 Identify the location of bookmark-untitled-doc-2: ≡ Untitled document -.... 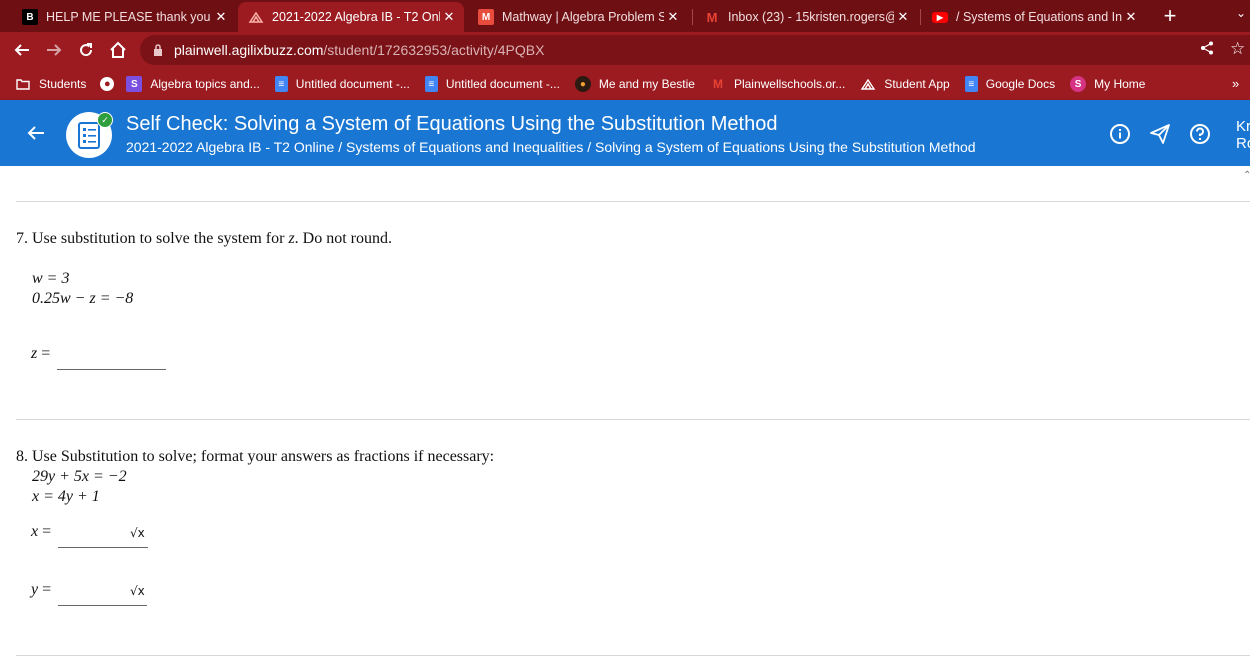
(492, 84).